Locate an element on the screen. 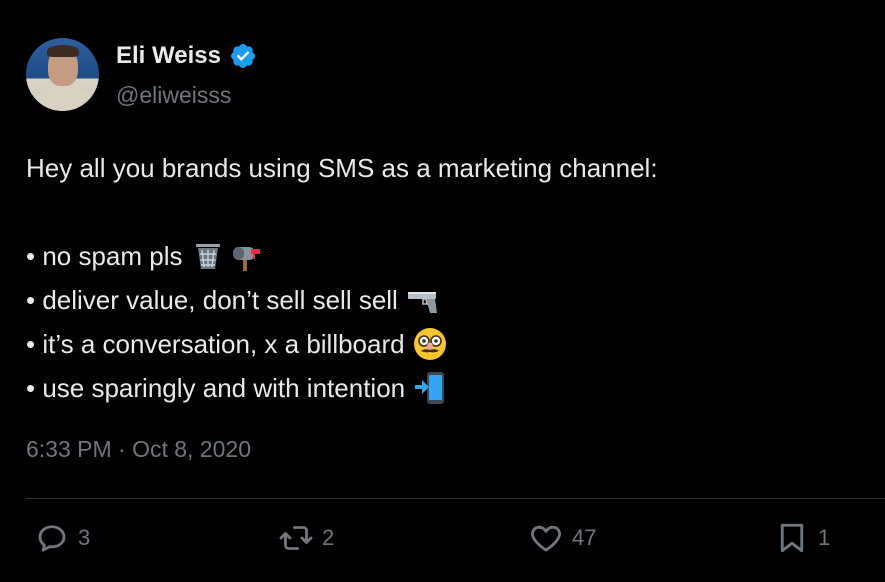  verified-badge-icon is located at coordinates (242, 56).